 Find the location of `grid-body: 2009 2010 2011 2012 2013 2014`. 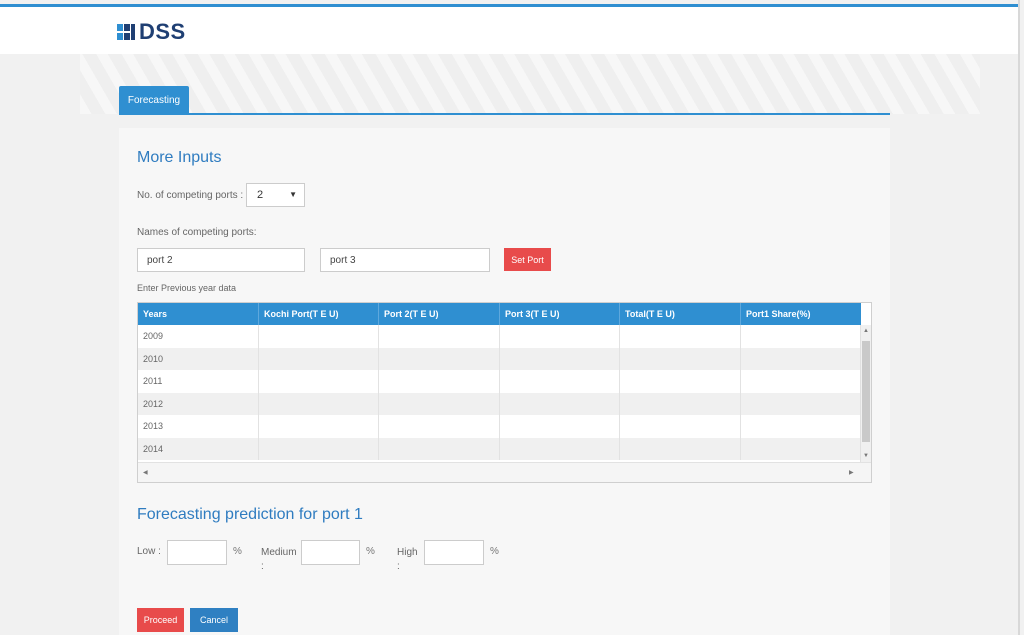

grid-body: 2009 2010 2011 2012 2013 2014 is located at coordinates (499, 392).